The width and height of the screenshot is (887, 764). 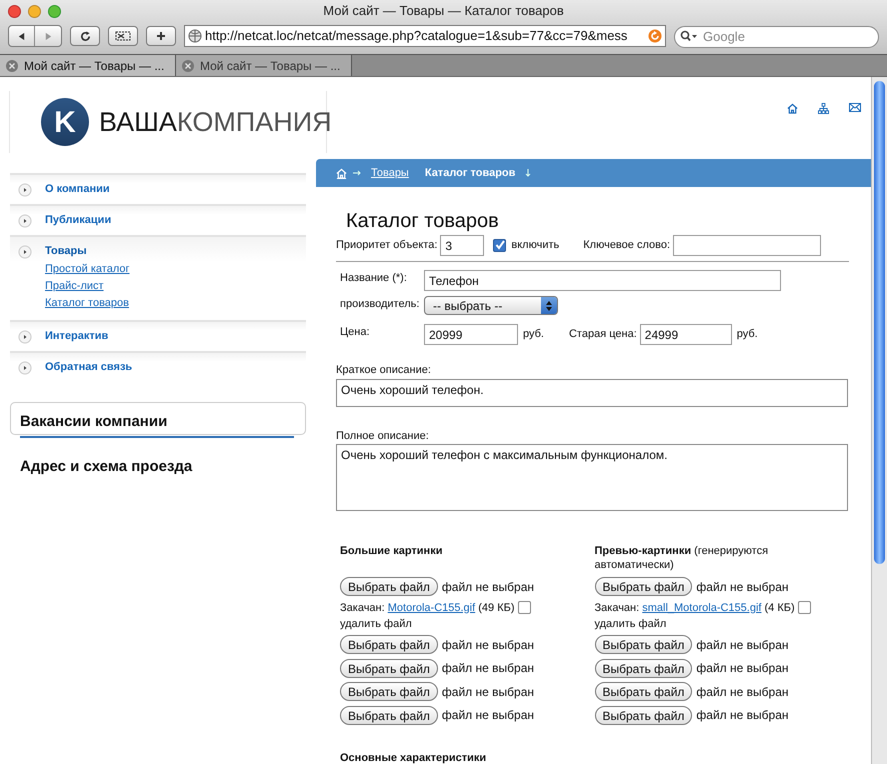 I want to click on select-arrows-icon, so click(x=549, y=305).